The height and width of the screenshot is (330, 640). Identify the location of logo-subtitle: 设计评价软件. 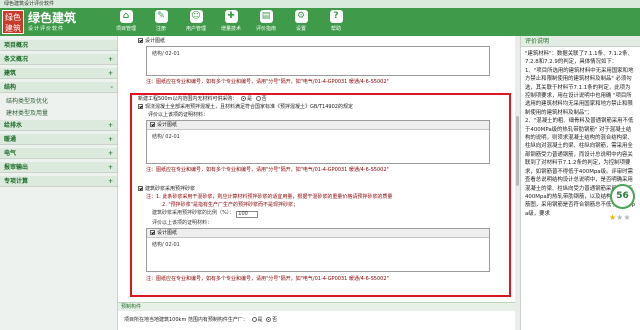
(46, 28).